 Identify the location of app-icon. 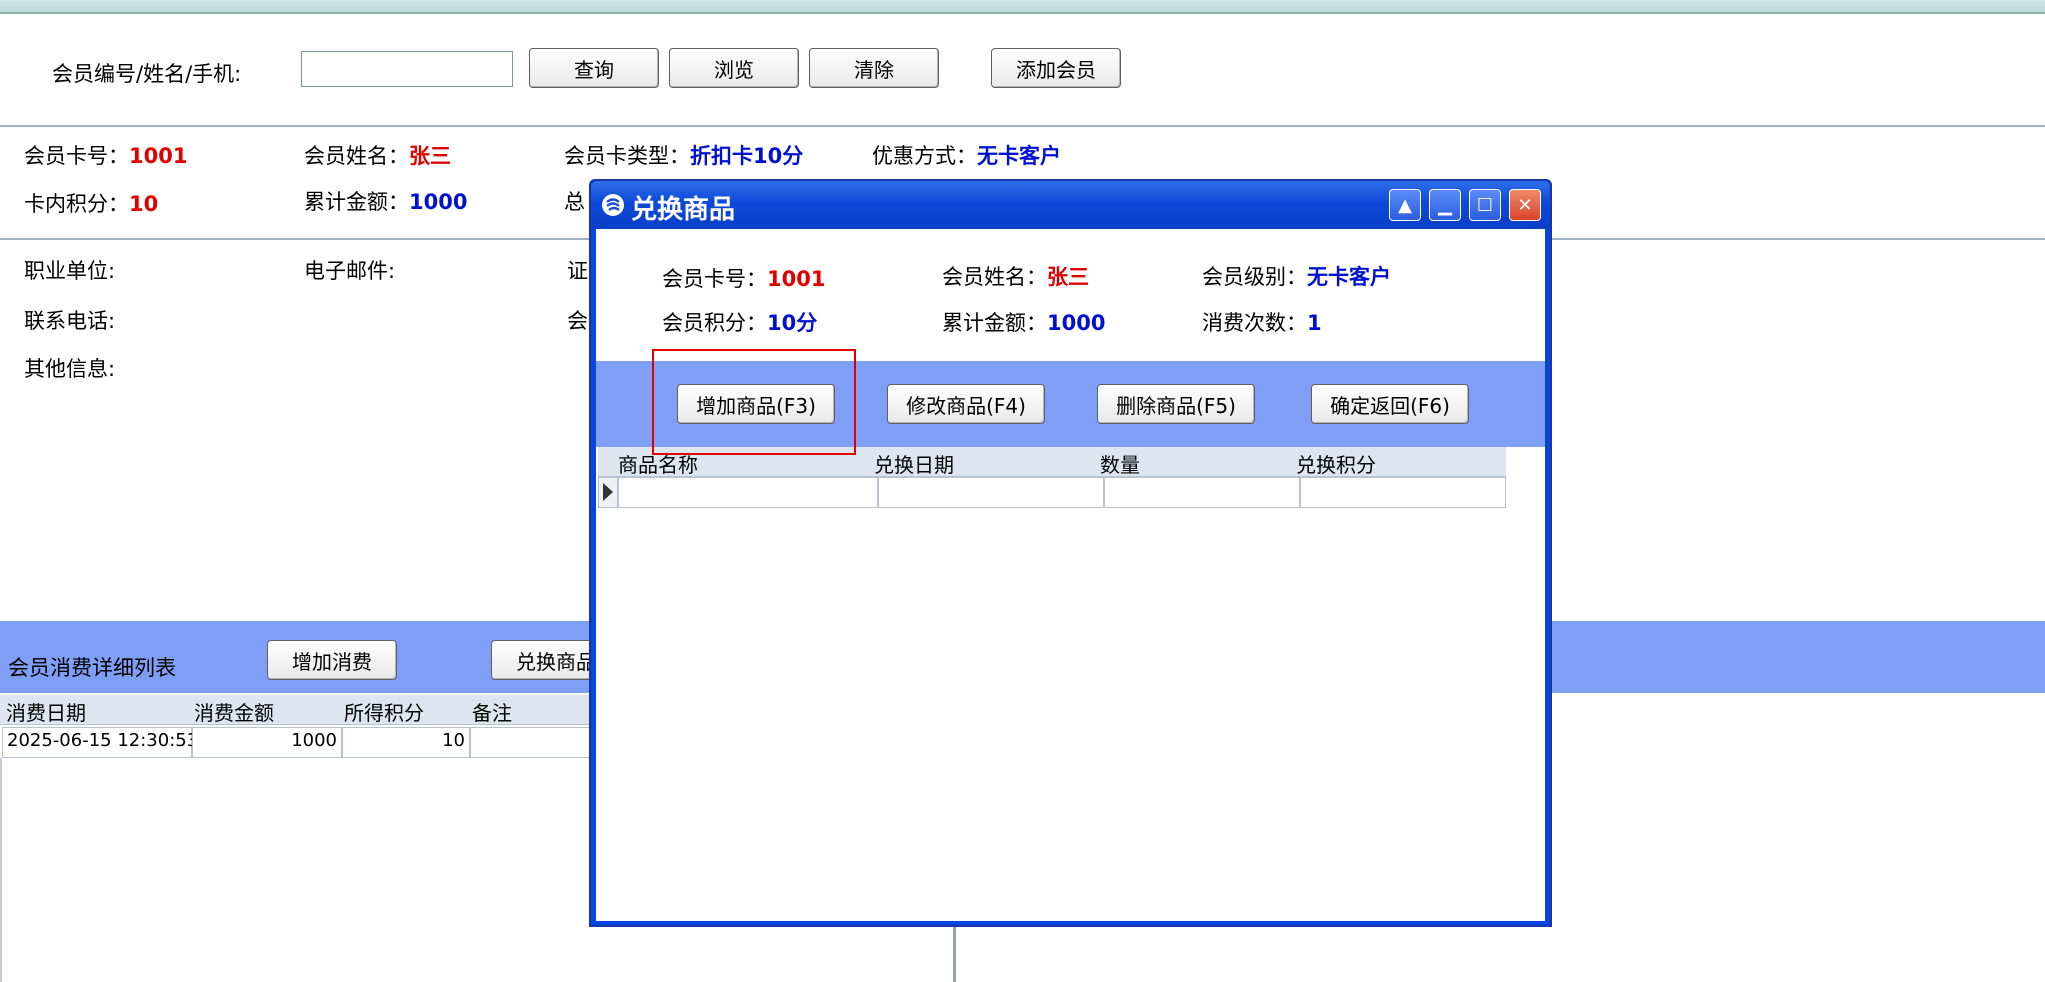
(613, 205).